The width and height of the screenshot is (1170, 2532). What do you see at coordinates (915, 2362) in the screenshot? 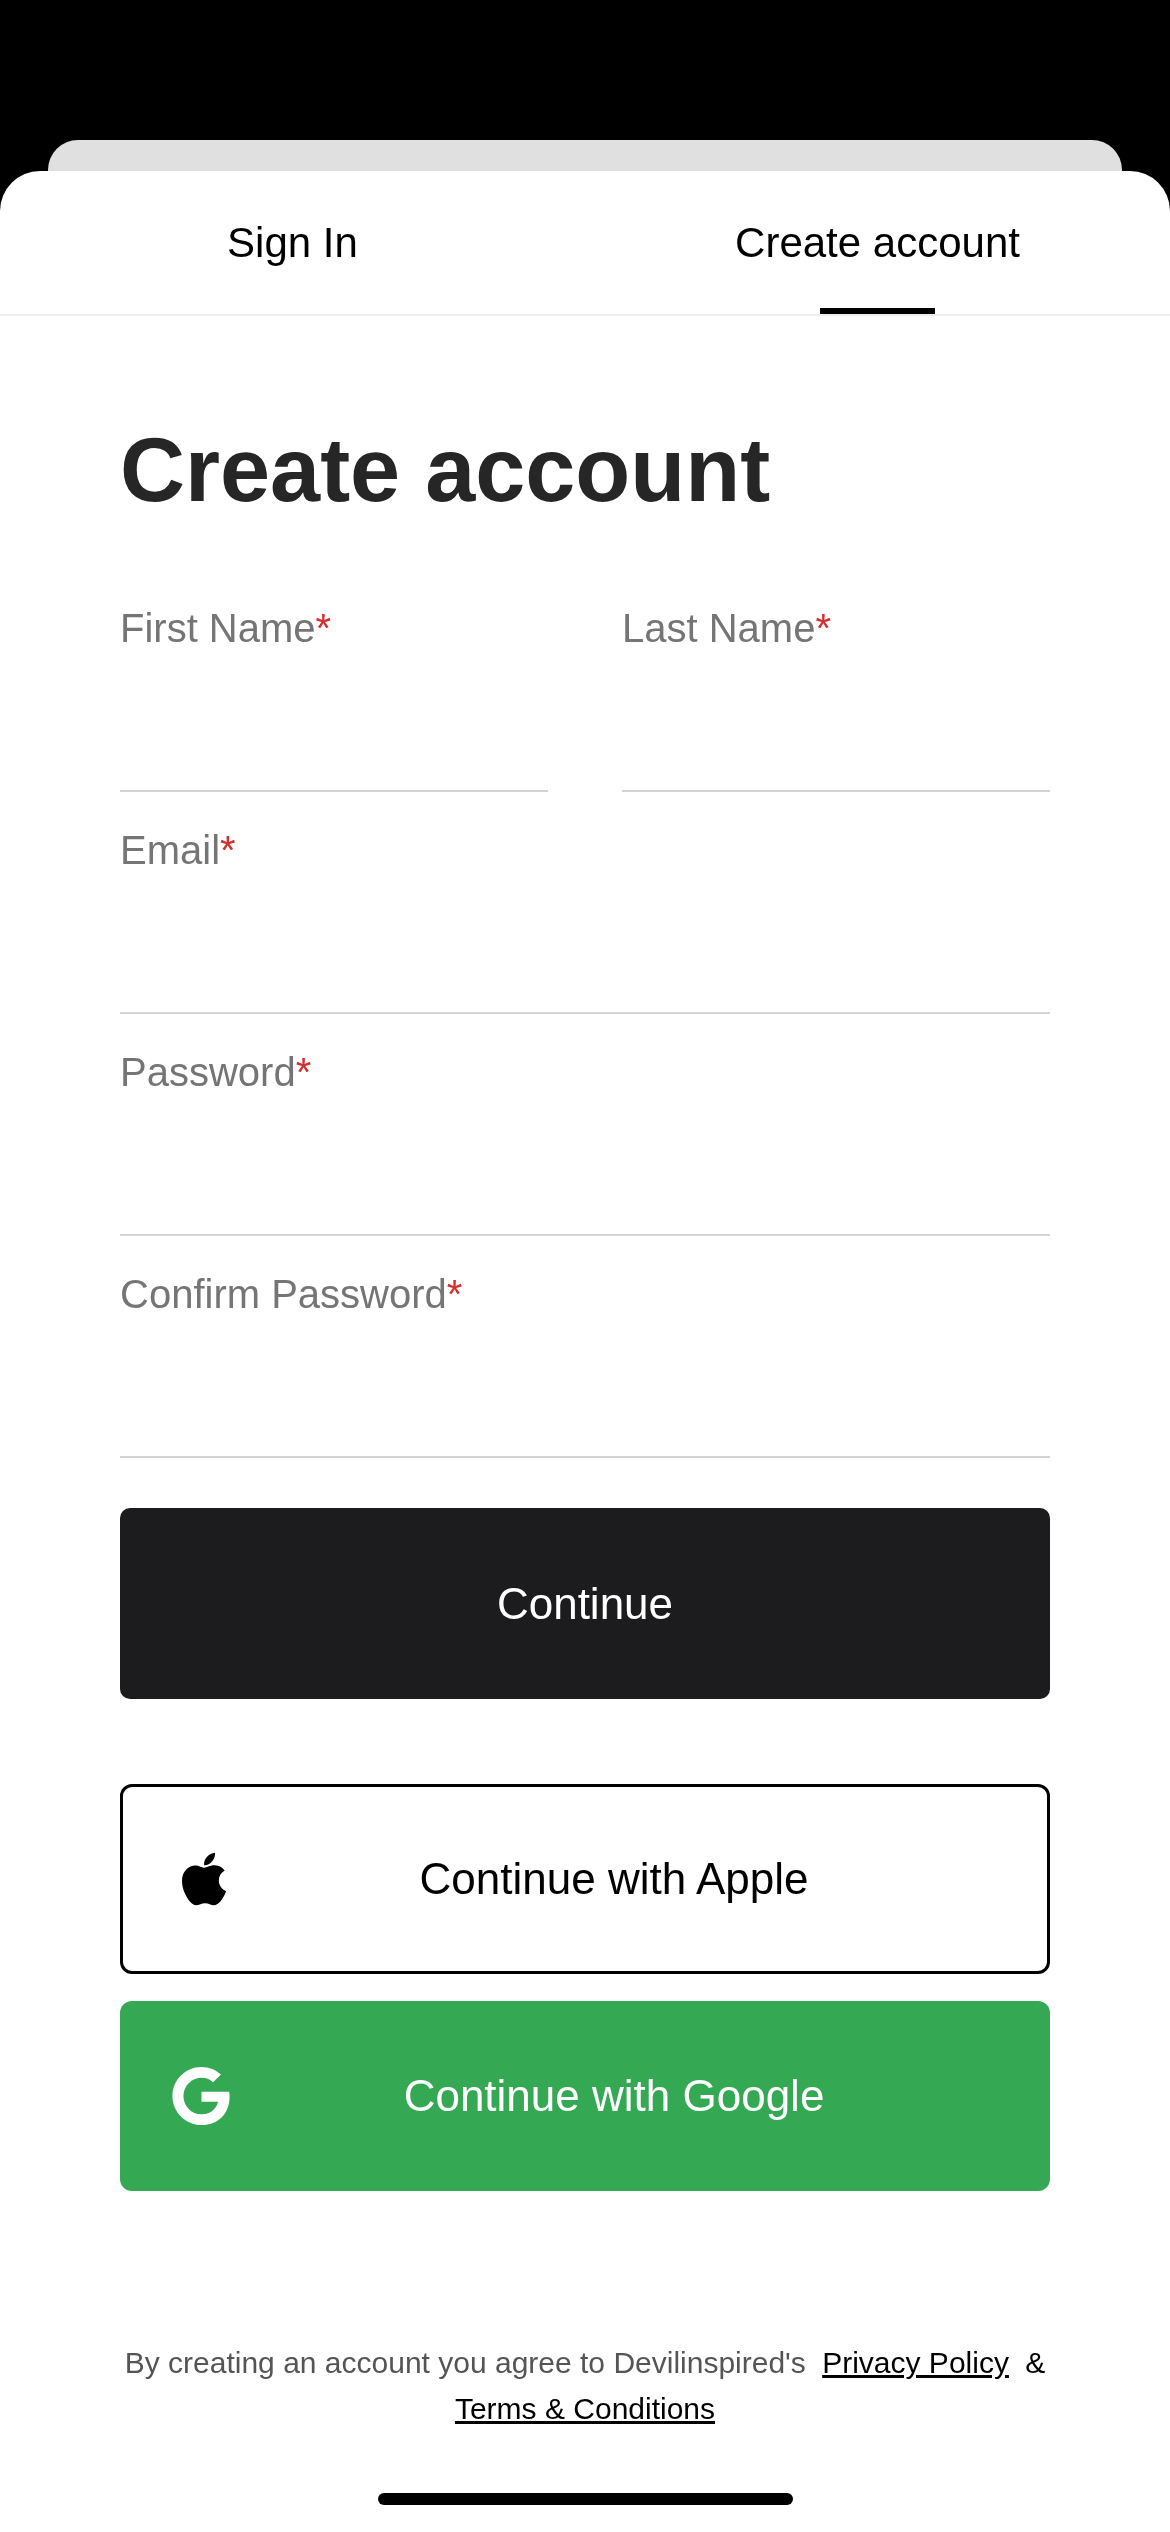
I see `privacy-policy-link: Privacy Policy` at bounding box center [915, 2362].